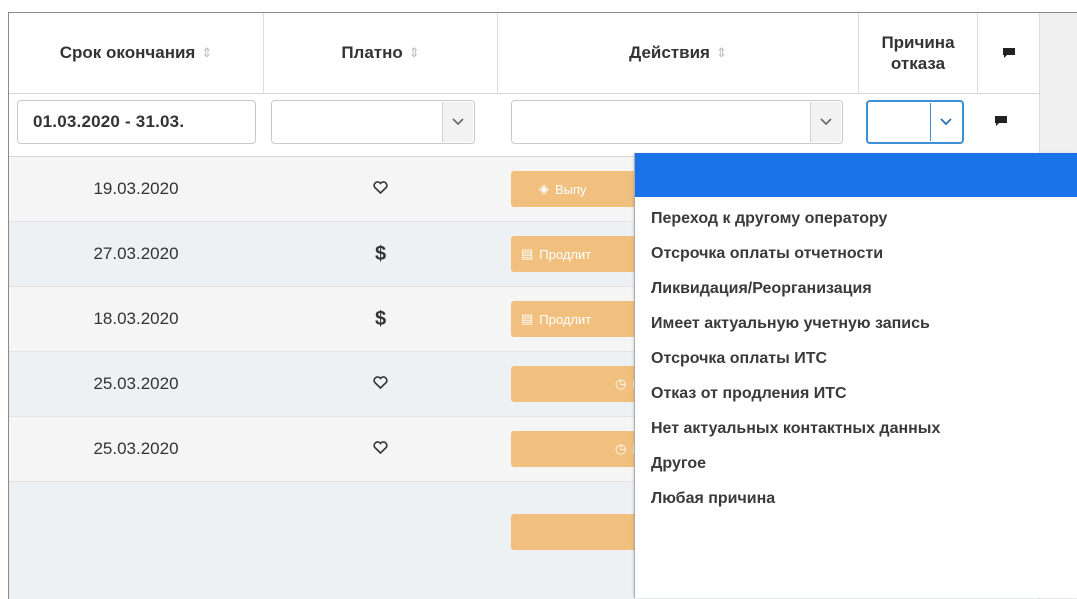 This screenshot has height=599, width=1077. What do you see at coordinates (856, 393) in the screenshot?
I see `dropdown-option: Отказ от продления ИТС` at bounding box center [856, 393].